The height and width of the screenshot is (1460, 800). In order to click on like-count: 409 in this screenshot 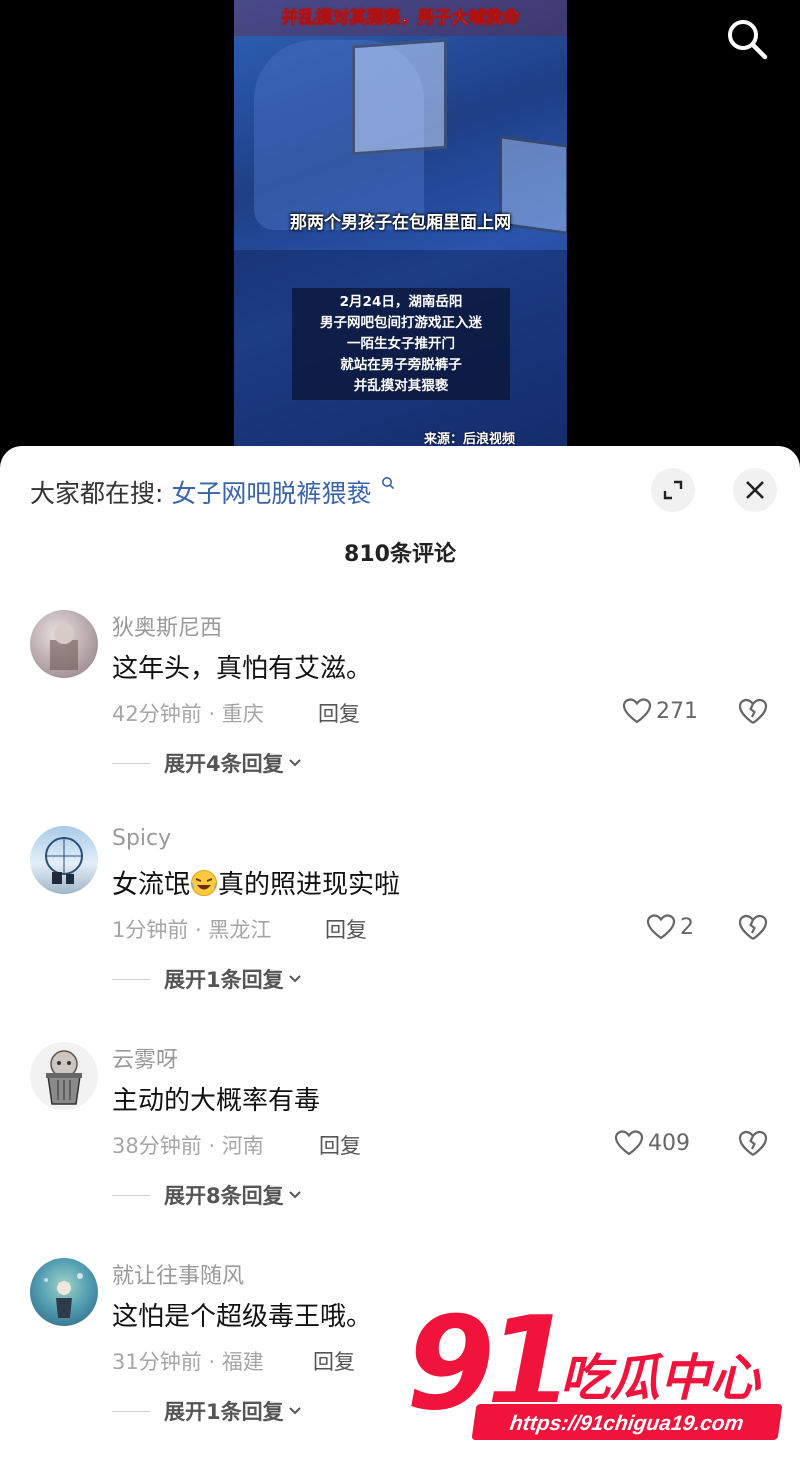, I will do `click(669, 1143)`.